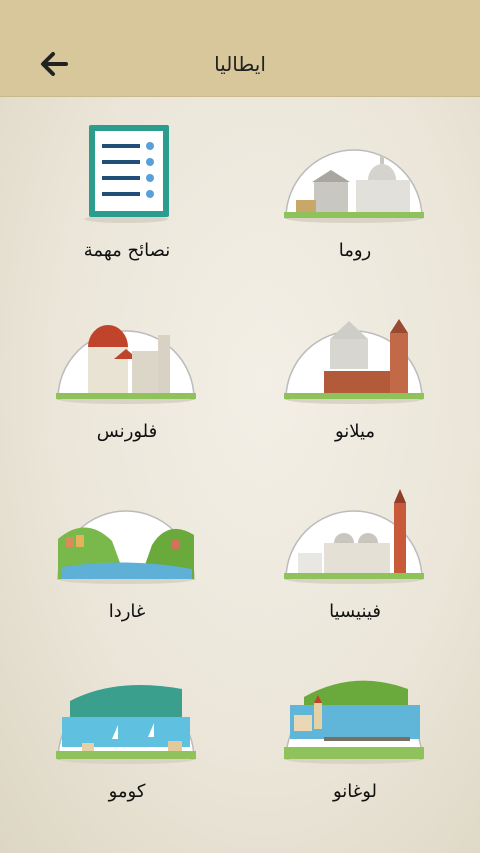  I want to click on checklist-icon, so click(126, 173).